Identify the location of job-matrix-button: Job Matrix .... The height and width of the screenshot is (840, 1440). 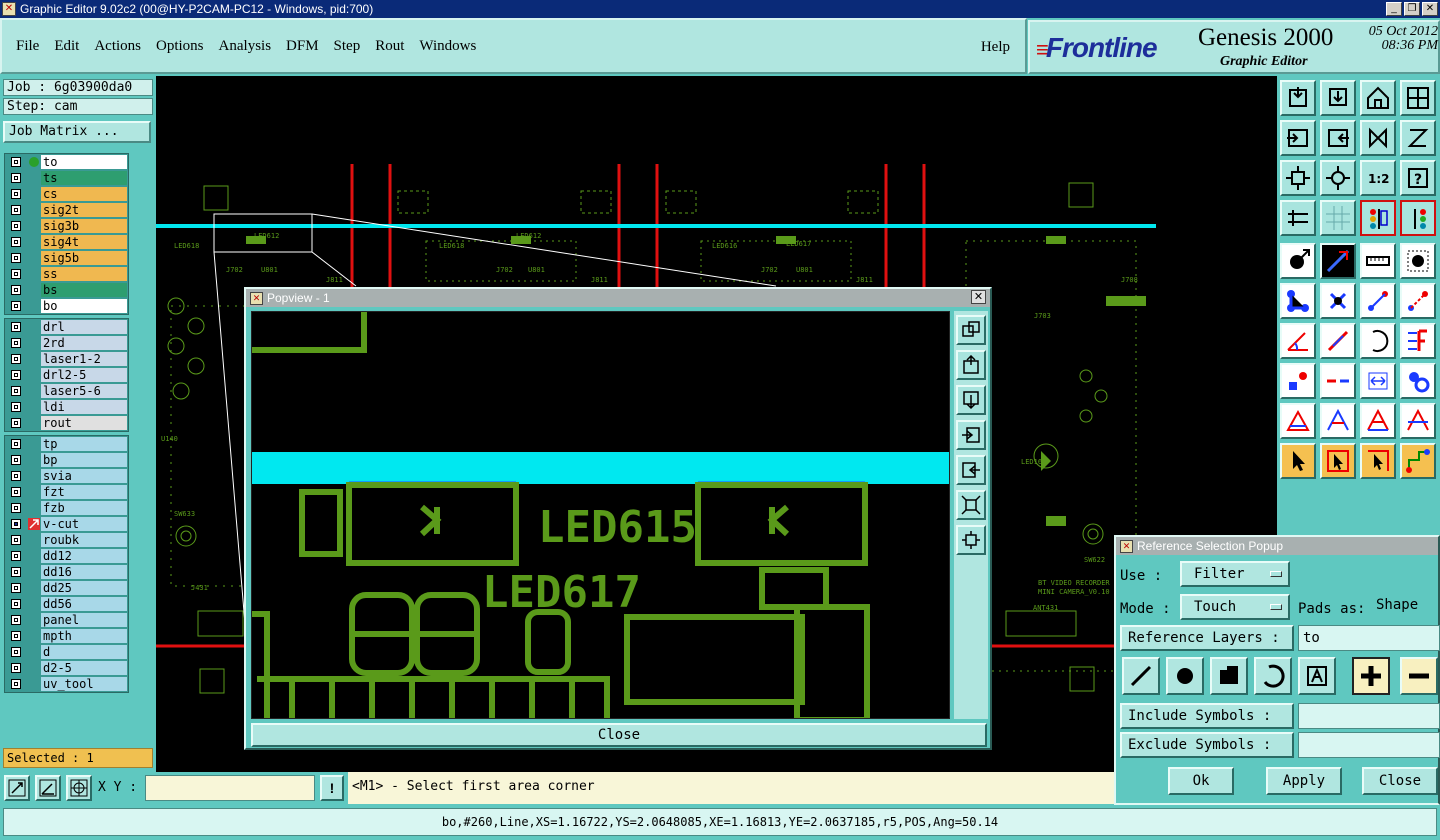
(77, 132).